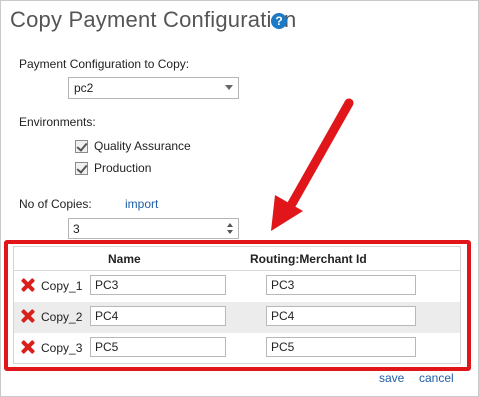 Image resolution: width=479 pixels, height=397 pixels. Describe the element at coordinates (84, 88) in the screenshot. I see `source-config-value: pc2` at that location.